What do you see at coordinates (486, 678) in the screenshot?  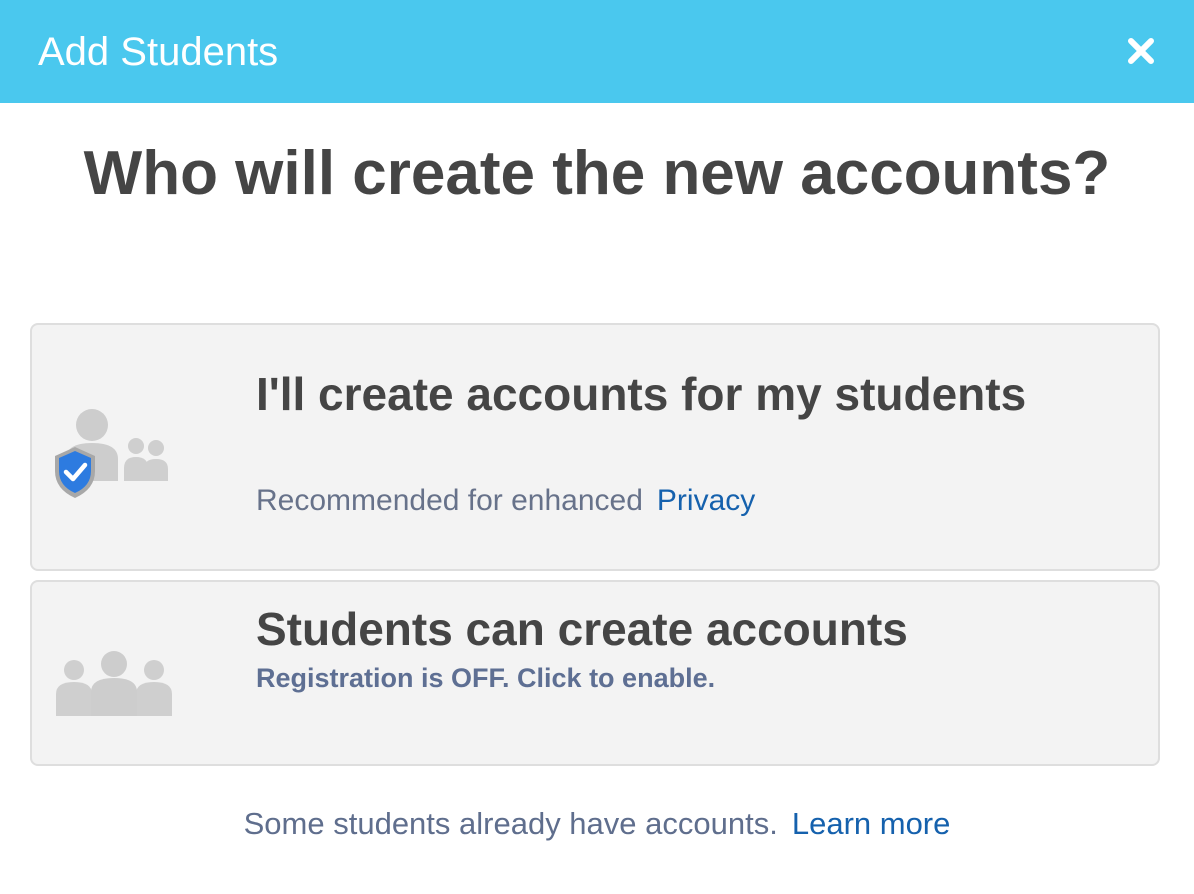 I see `registration-status-text: Registration is OFF. Click to enable.` at bounding box center [486, 678].